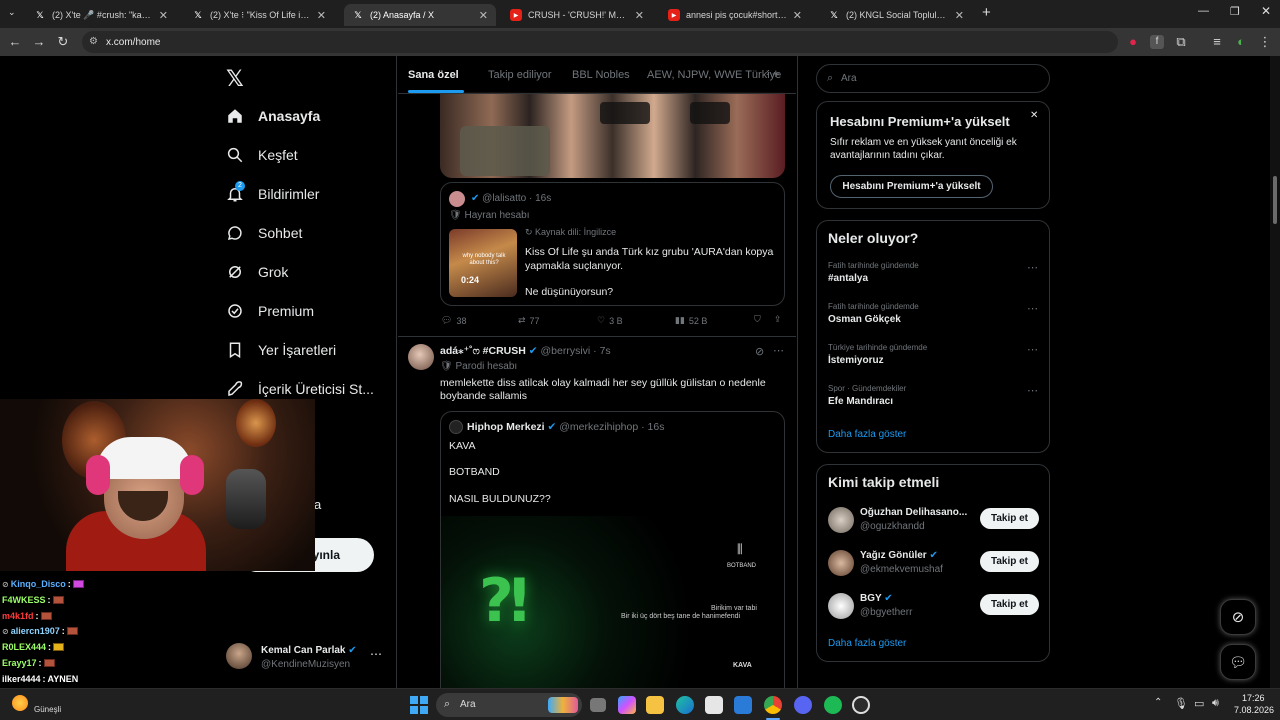 The height and width of the screenshot is (720, 1280). What do you see at coordinates (685, 705) in the screenshot?
I see `edge-icon` at bounding box center [685, 705].